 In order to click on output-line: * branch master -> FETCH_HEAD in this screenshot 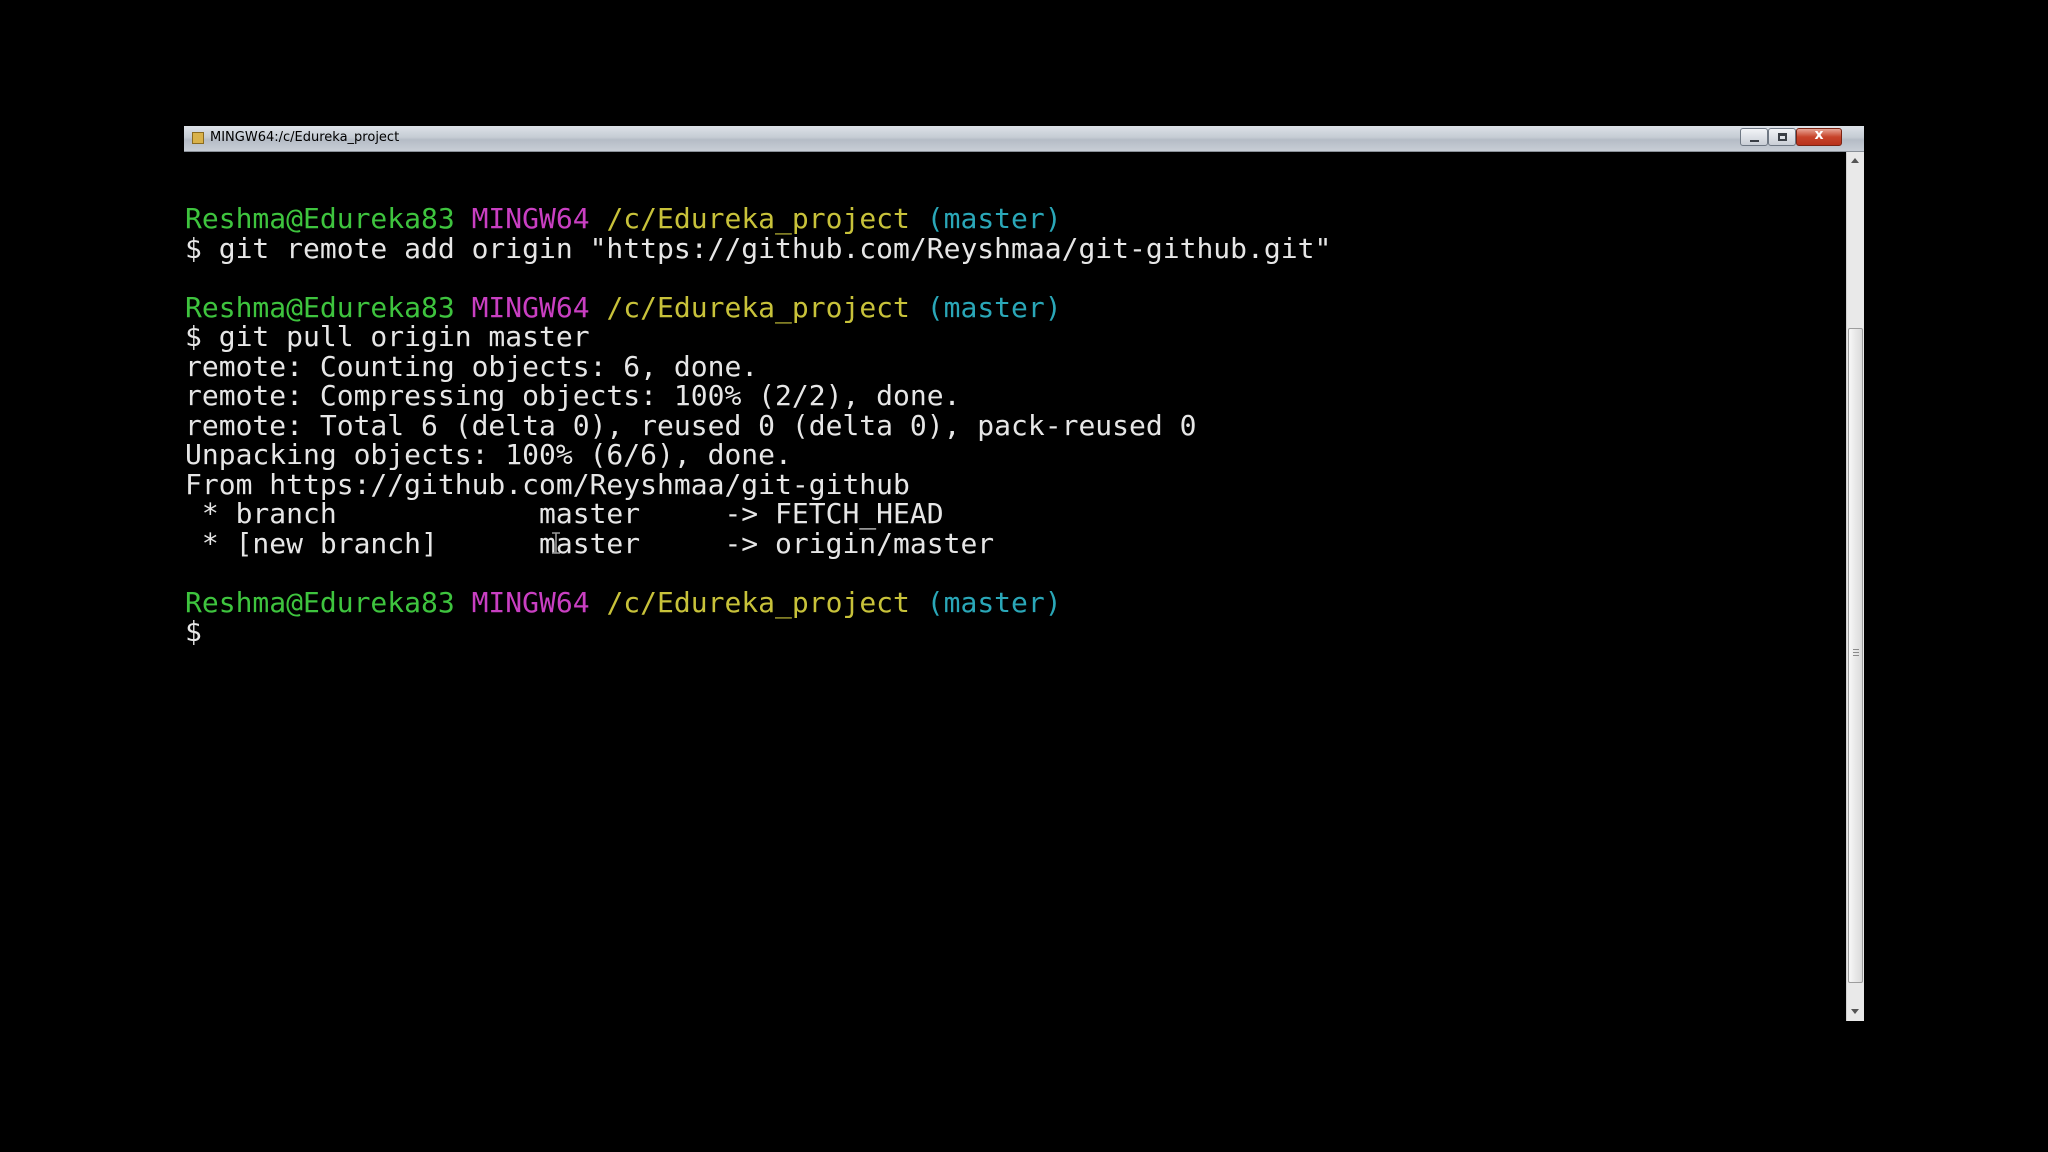, I will do `click(564, 513)`.